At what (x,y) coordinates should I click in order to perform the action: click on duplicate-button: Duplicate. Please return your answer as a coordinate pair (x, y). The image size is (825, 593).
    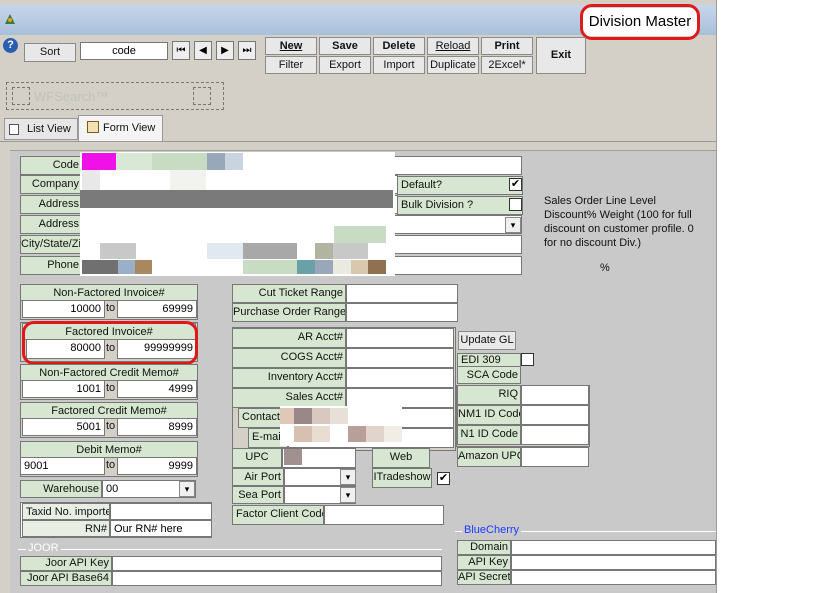
    Looking at the image, I should click on (453, 65).